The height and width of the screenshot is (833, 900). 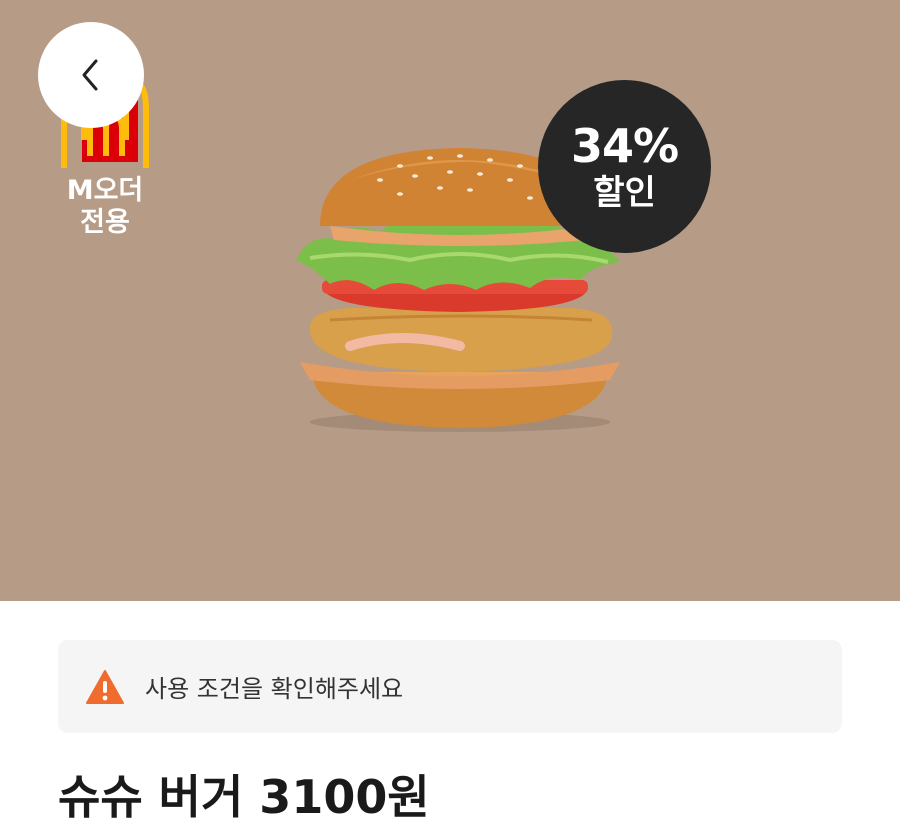 What do you see at coordinates (105, 190) in the screenshot?
I see `logo-tag-line1: M오더` at bounding box center [105, 190].